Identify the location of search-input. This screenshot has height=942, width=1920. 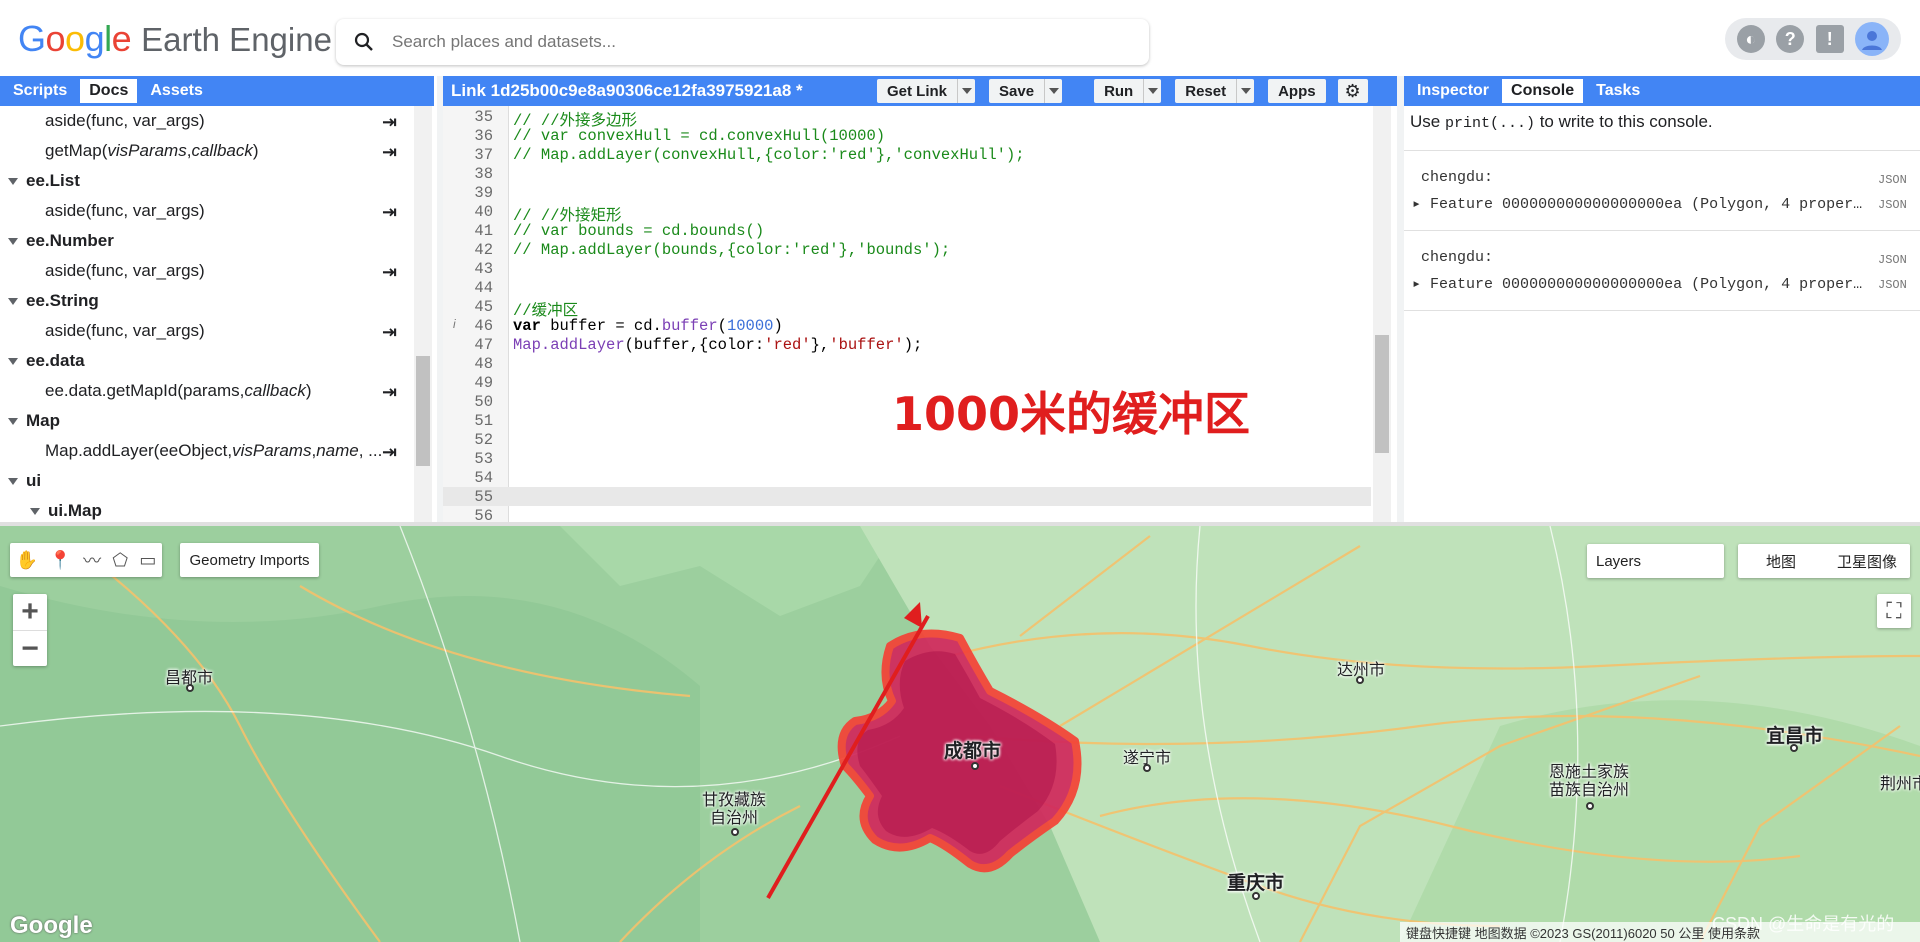
(742, 42).